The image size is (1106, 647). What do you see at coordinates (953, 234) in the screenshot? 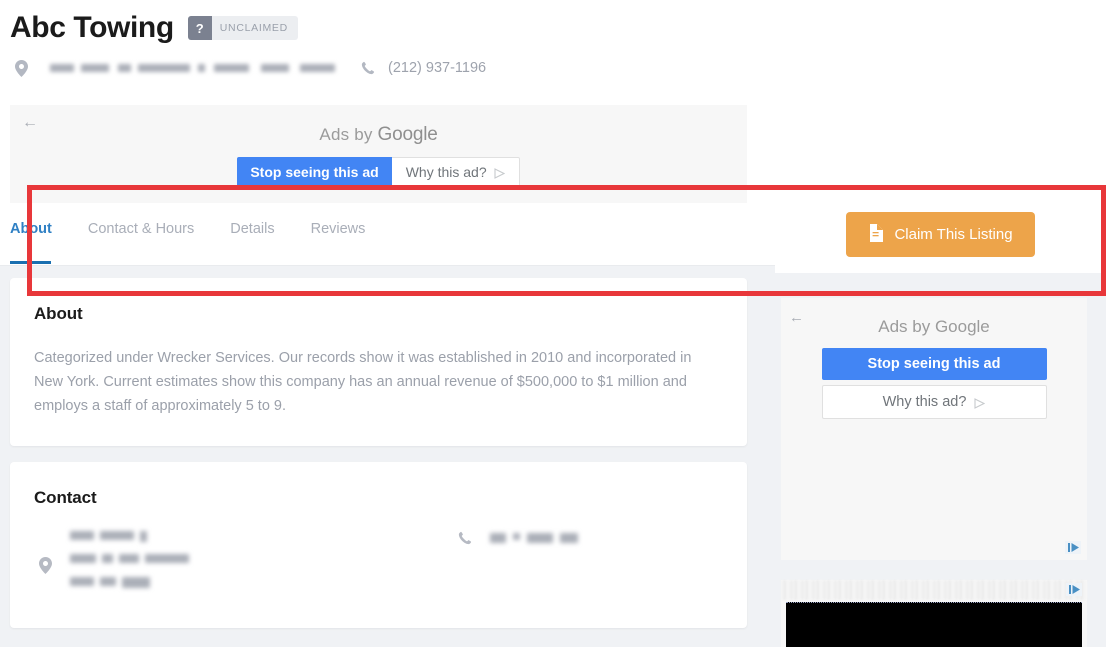
I see `claim-this-listing-label: Claim This Listing` at bounding box center [953, 234].